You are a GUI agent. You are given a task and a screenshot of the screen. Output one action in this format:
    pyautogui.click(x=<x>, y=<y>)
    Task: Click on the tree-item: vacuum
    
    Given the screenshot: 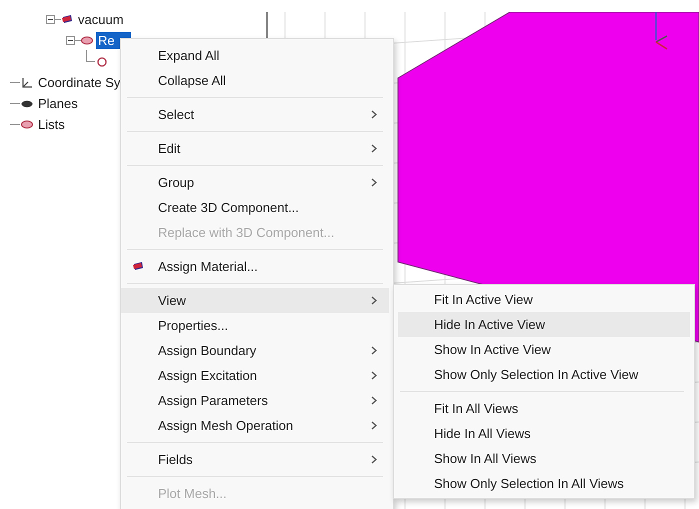 What is the action you would take?
    pyautogui.click(x=101, y=19)
    